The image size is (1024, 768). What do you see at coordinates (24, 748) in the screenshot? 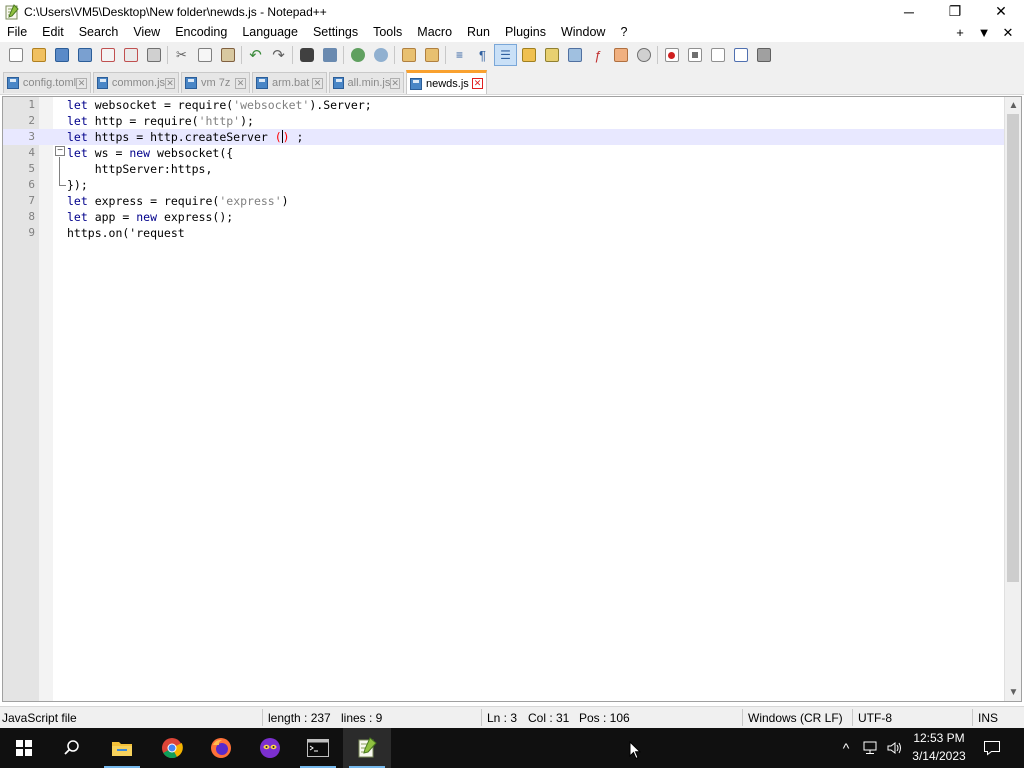
I see `start-button` at bounding box center [24, 748].